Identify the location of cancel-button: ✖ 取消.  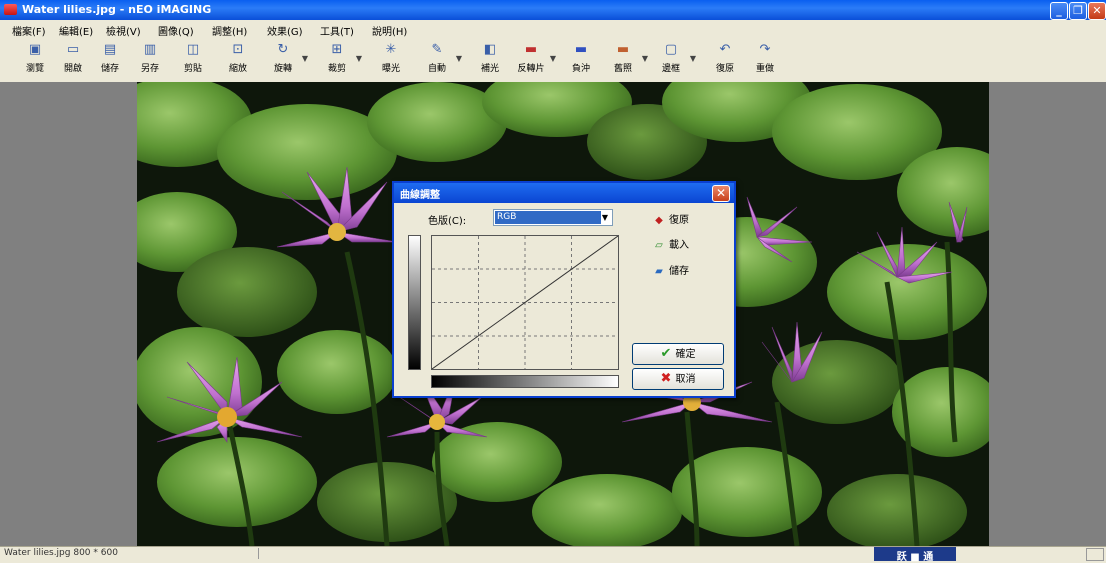
(678, 379).